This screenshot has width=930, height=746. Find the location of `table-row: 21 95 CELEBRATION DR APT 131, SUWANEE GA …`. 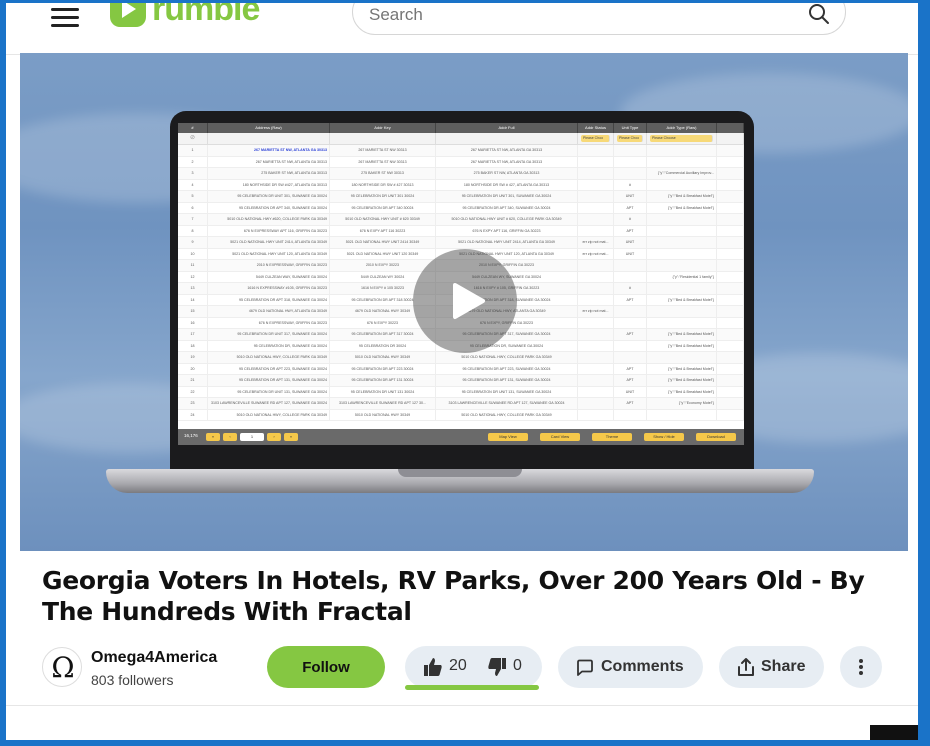

table-row: 21 95 CELEBRATION DR APT 131, SUWANEE GA … is located at coordinates (461, 381).